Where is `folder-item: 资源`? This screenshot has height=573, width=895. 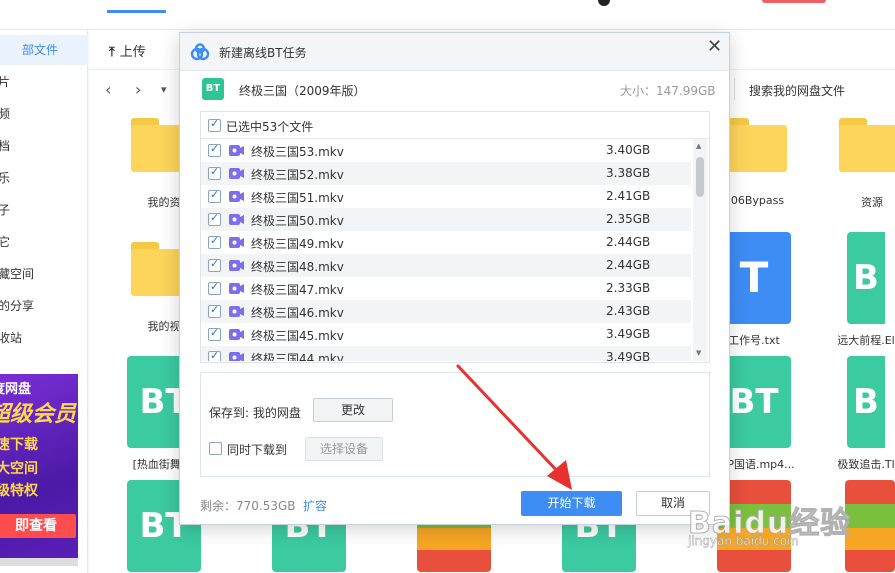
folder-item: 资源 is located at coordinates (866, 164).